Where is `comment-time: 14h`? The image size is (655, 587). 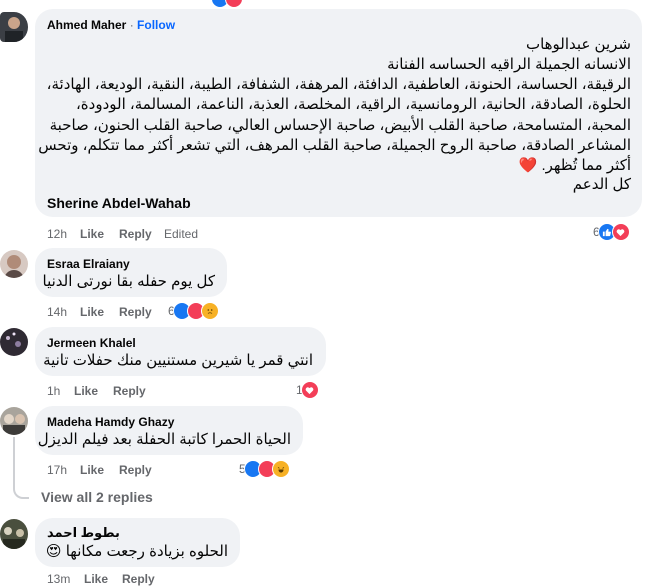
comment-time: 14h is located at coordinates (57, 312).